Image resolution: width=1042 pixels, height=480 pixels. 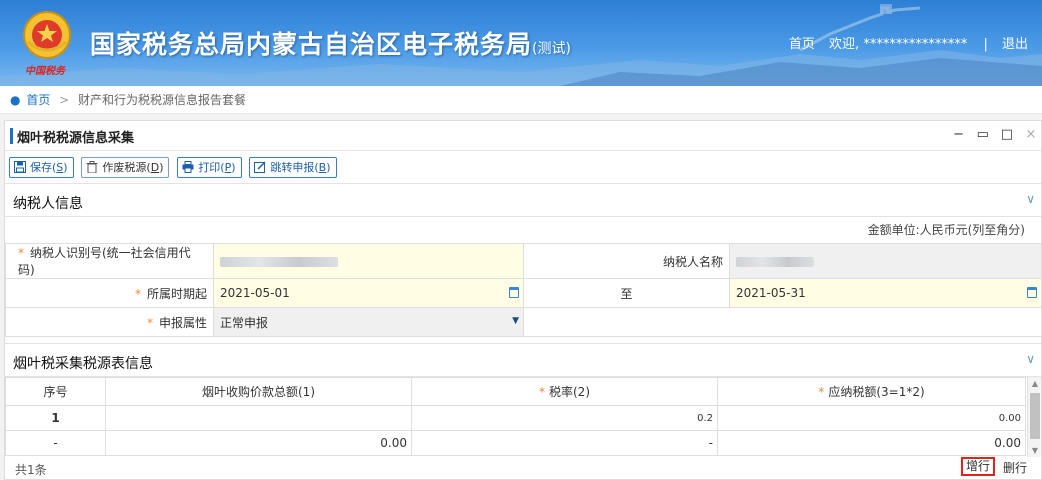 I want to click on taxpayer-id-label: * 纳税人识别号(统一社会信用代码), so click(x=109, y=261).